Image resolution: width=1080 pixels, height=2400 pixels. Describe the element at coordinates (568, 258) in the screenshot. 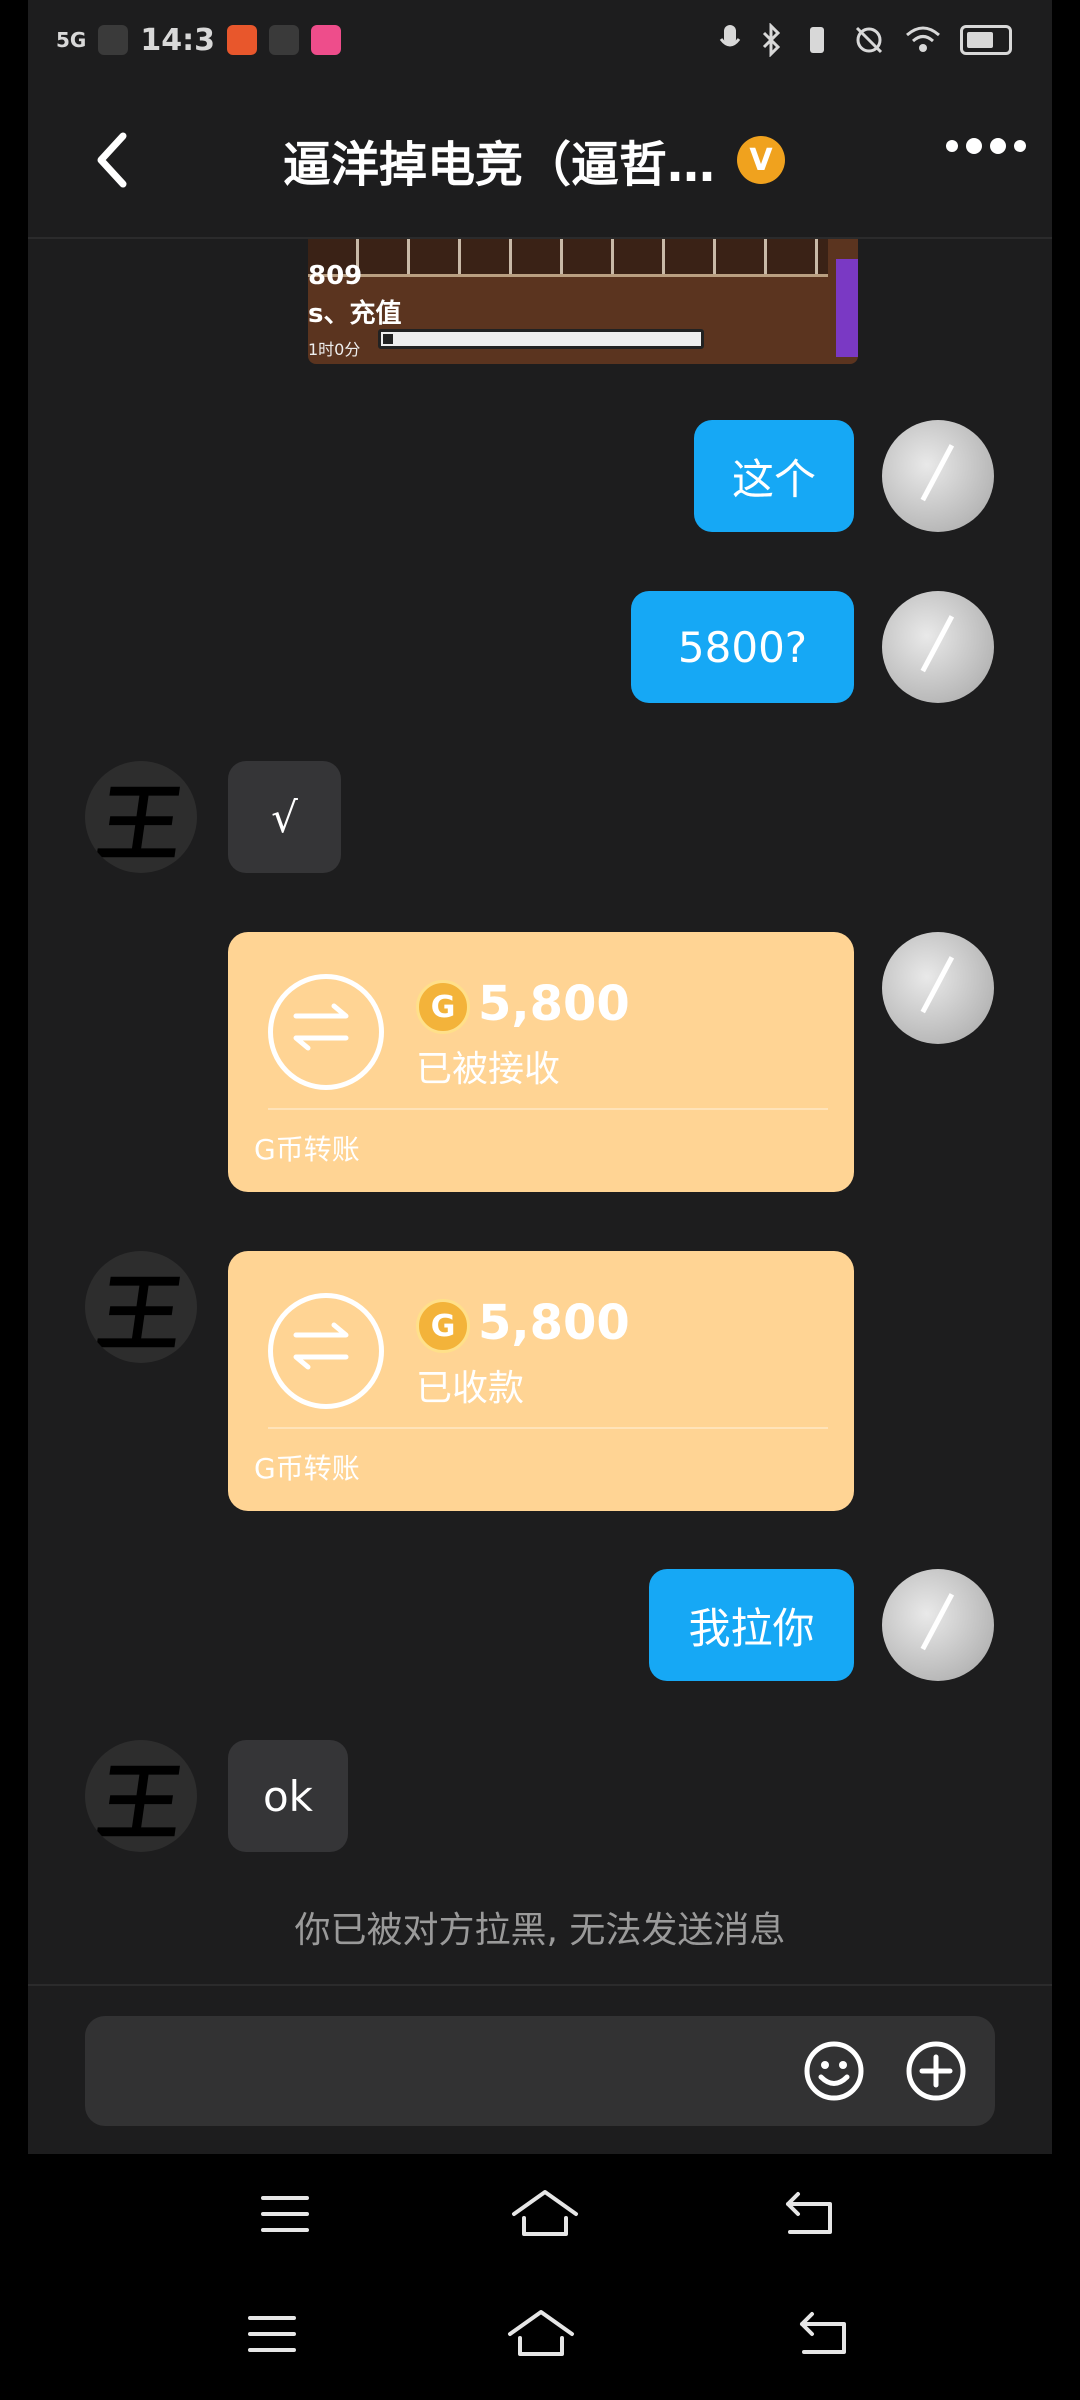

I see `image-grid` at that location.